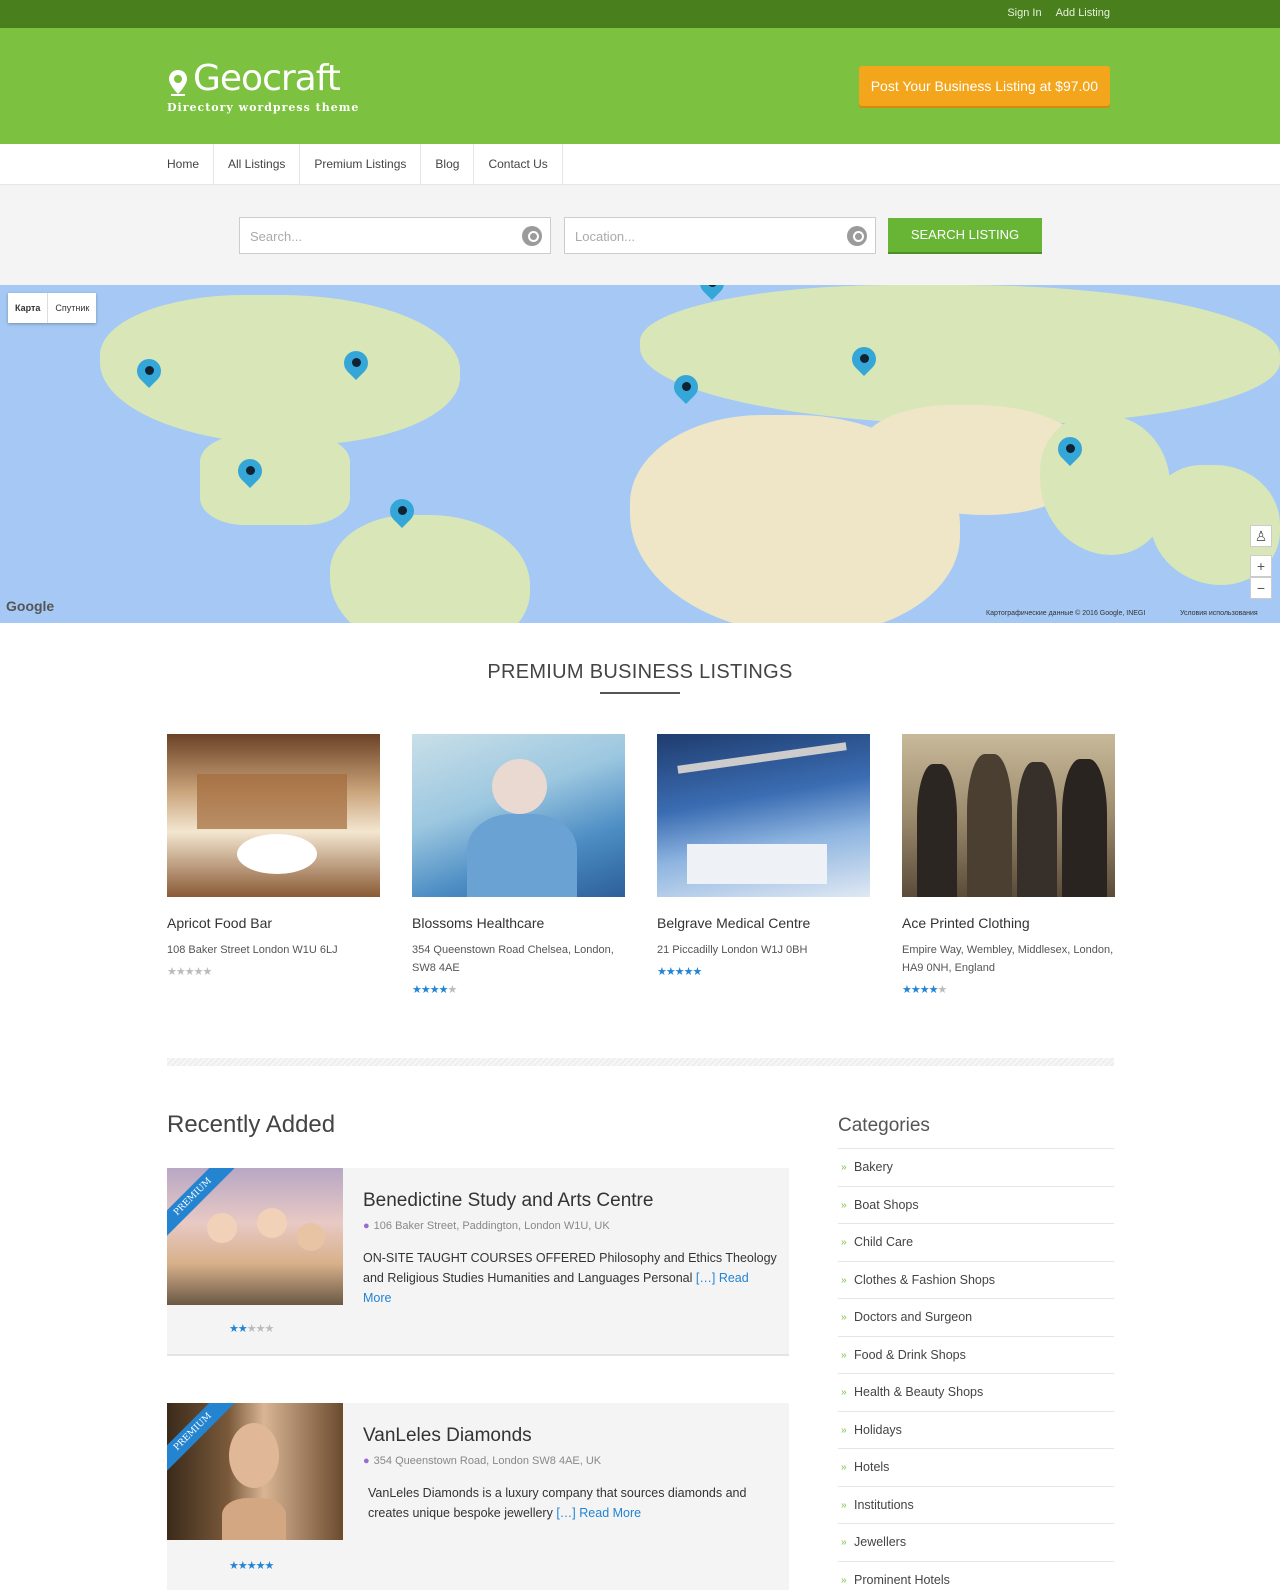 Image resolution: width=1280 pixels, height=1590 pixels. Describe the element at coordinates (1105, 485) in the screenshot. I see `map-land-india` at that location.